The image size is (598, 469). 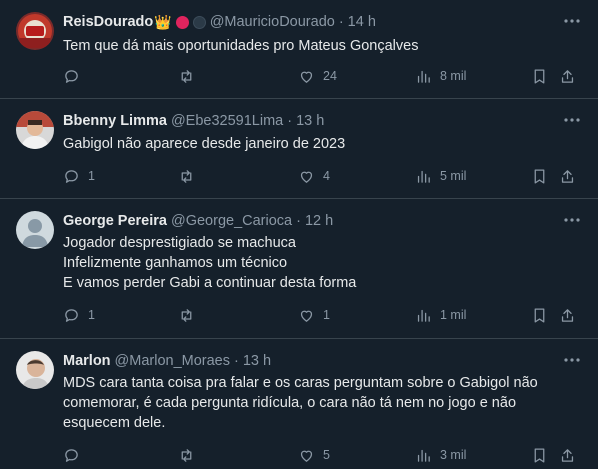 I want to click on action-bar: 1 4 5 mil, so click(x=324, y=176).